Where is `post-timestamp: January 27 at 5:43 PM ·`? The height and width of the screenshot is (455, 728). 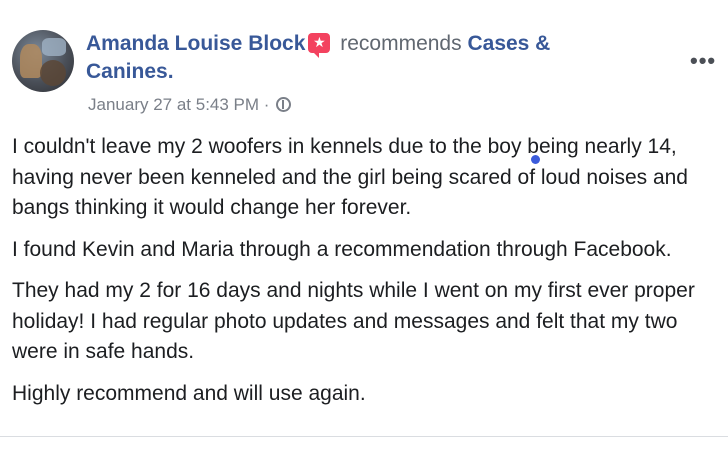
post-timestamp: January 27 at 5:43 PM · is located at coordinates (178, 104).